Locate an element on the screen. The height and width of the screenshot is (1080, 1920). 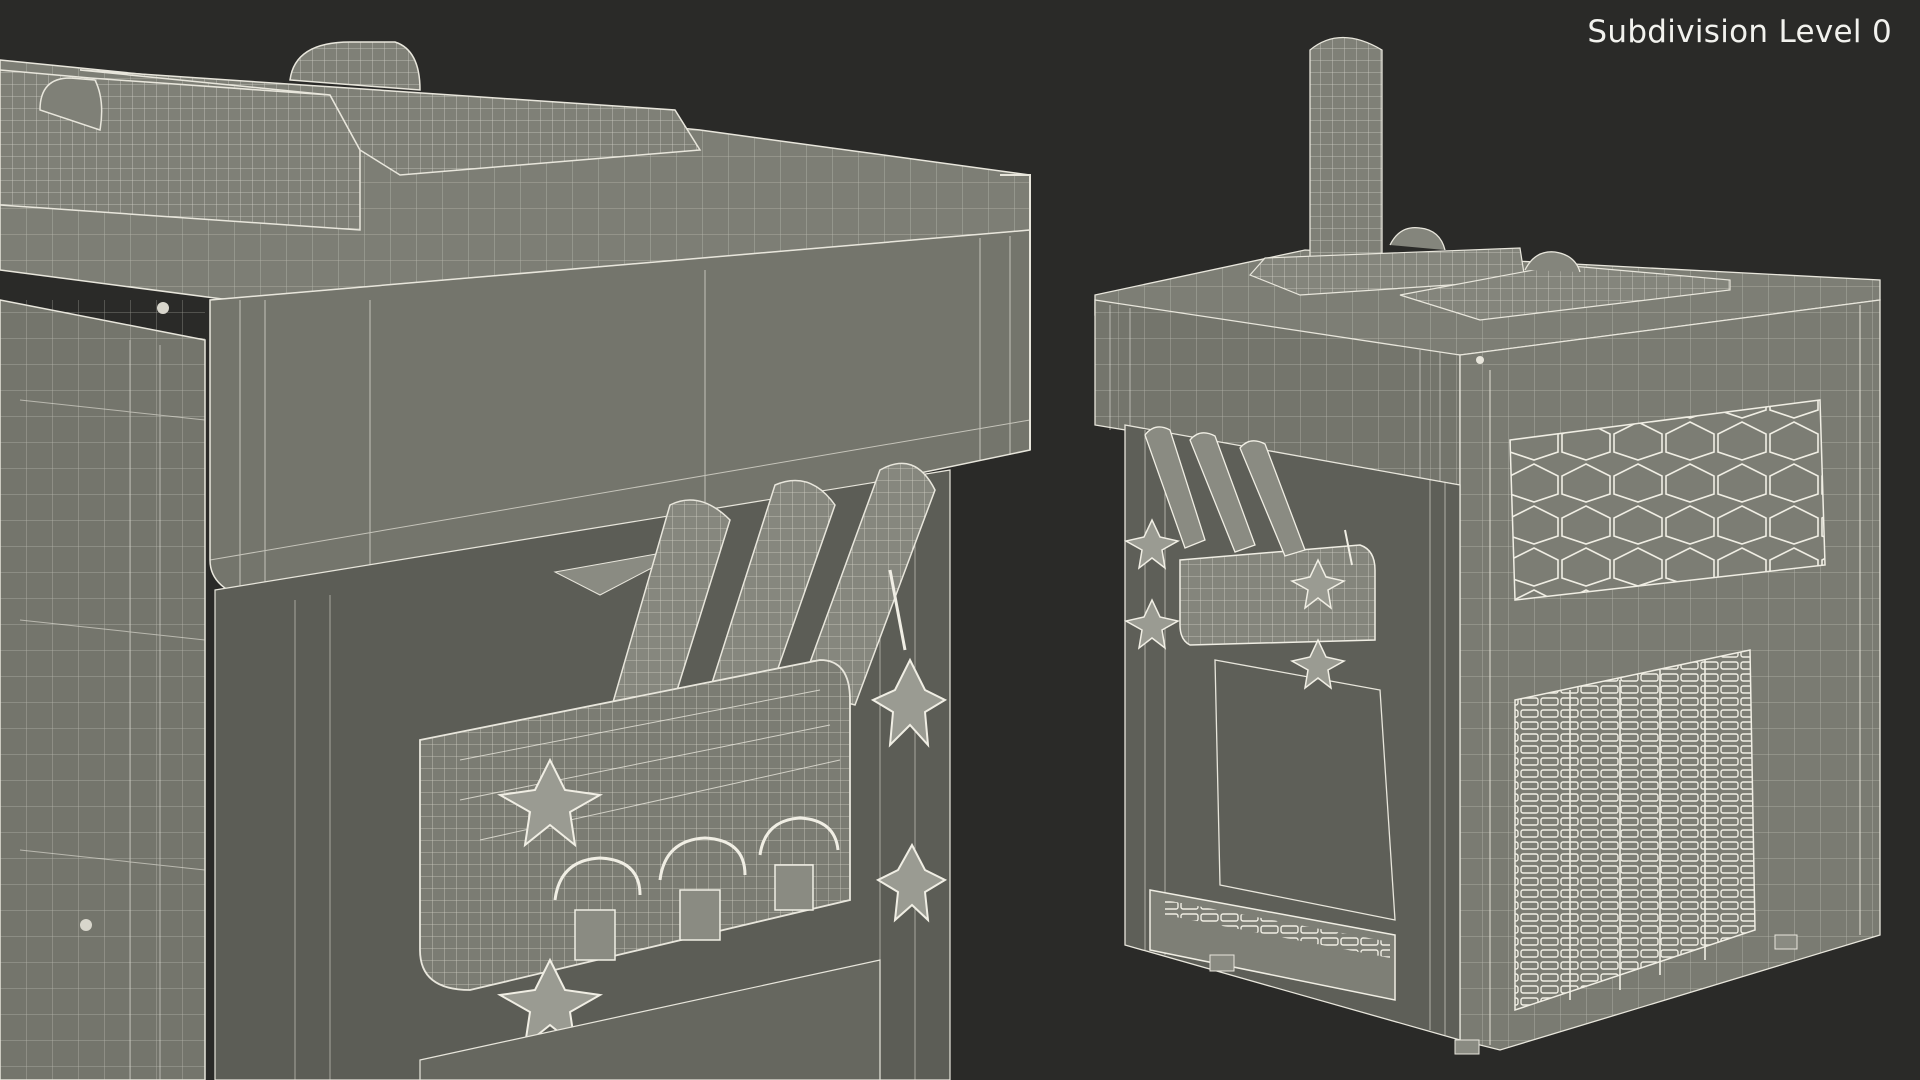
full-valve-block is located at coordinates (1277, 595).